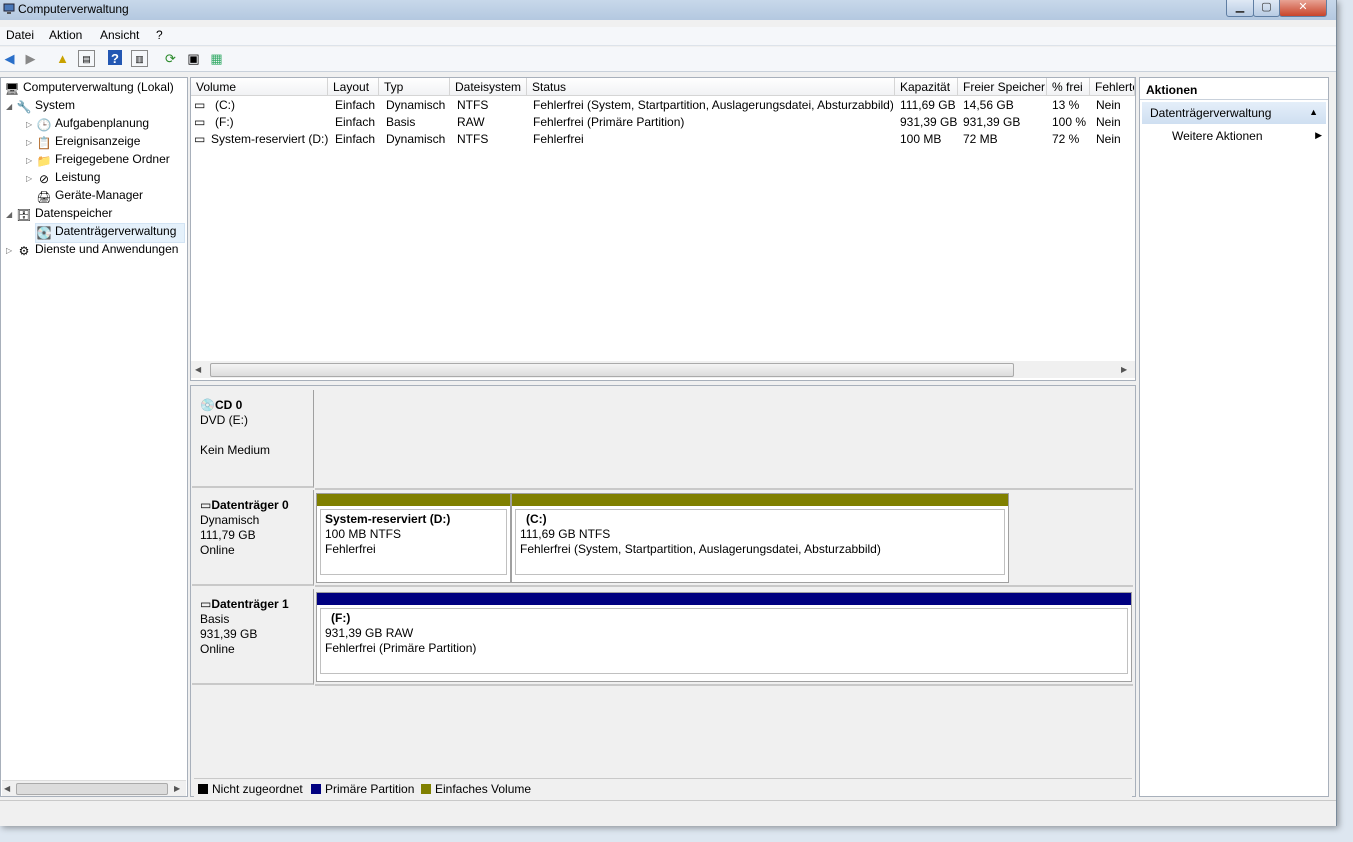 The image size is (1353, 842). I want to click on action-label: Weitere Aktionen, so click(1217, 136).